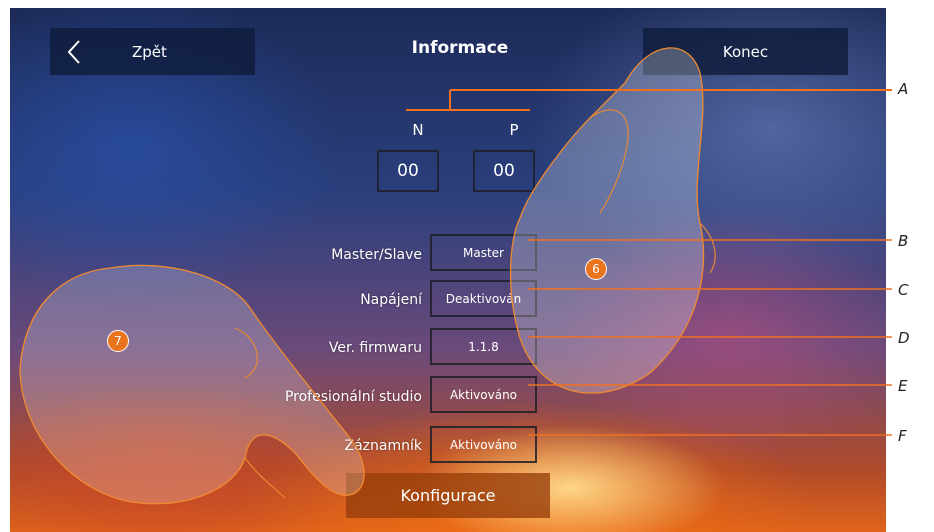  What do you see at coordinates (903, 89) in the screenshot?
I see `callout-label-a: A` at bounding box center [903, 89].